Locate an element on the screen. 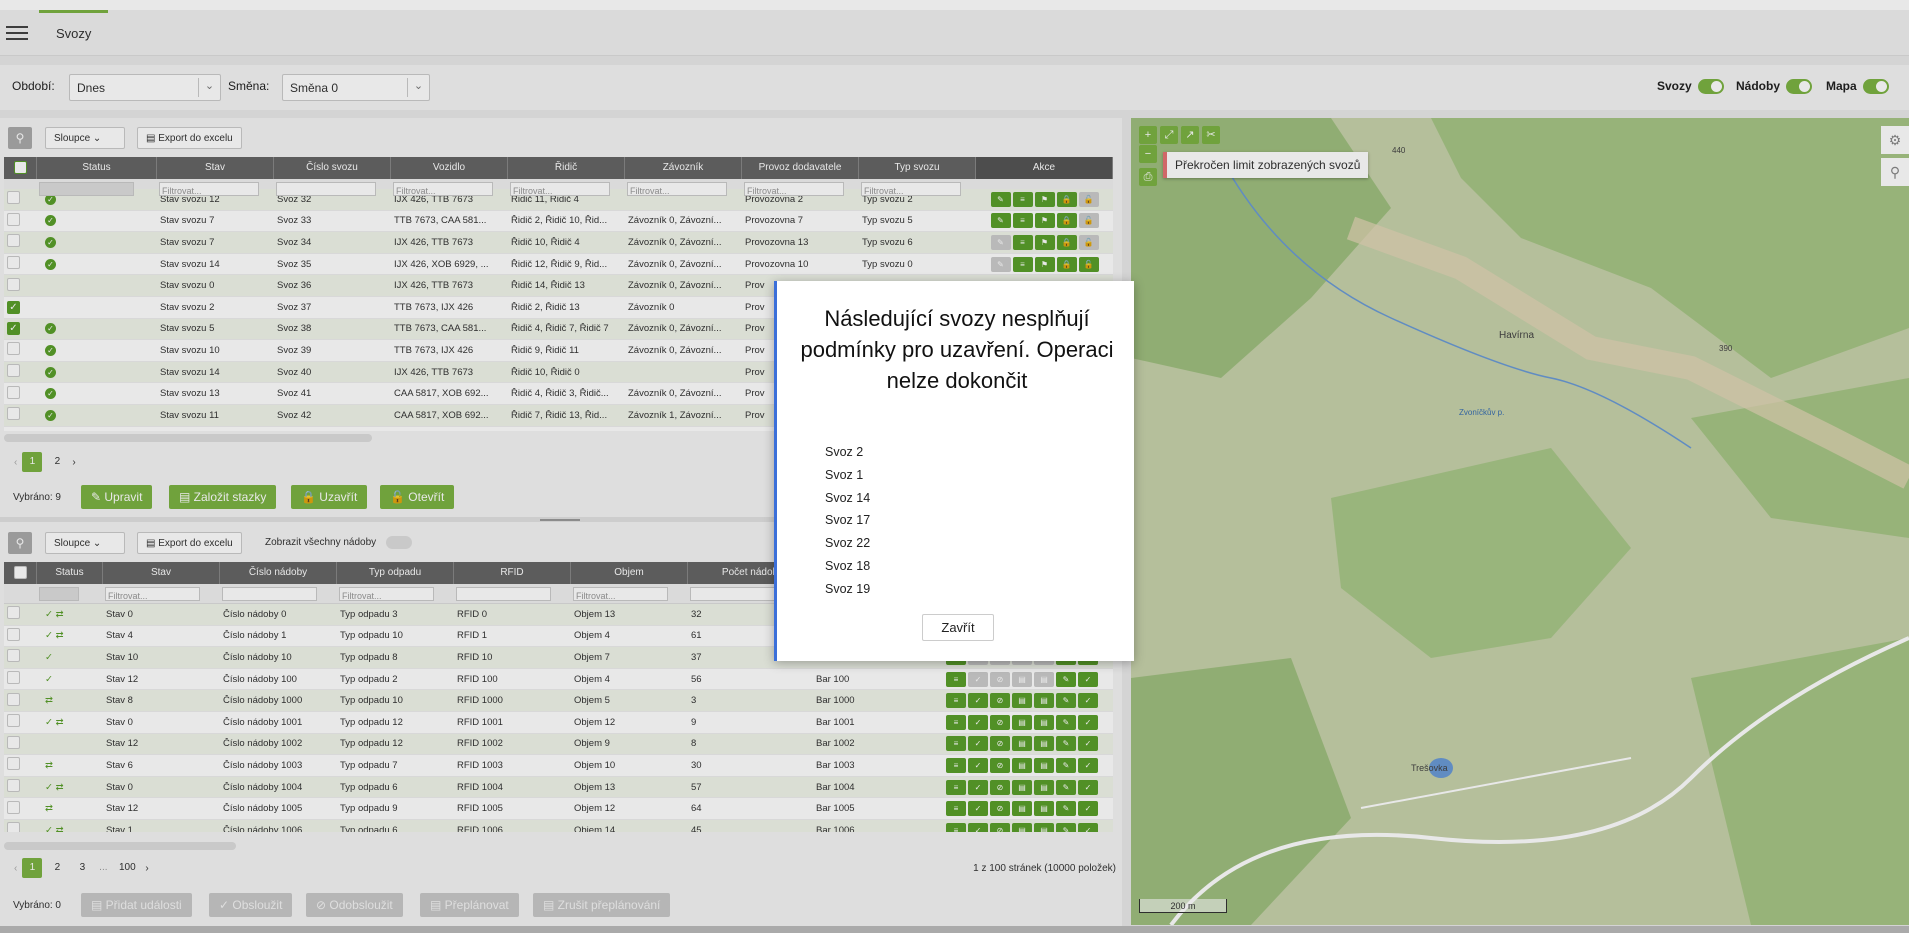  dialog-list-item: Svoz 17 is located at coordinates (848, 520).